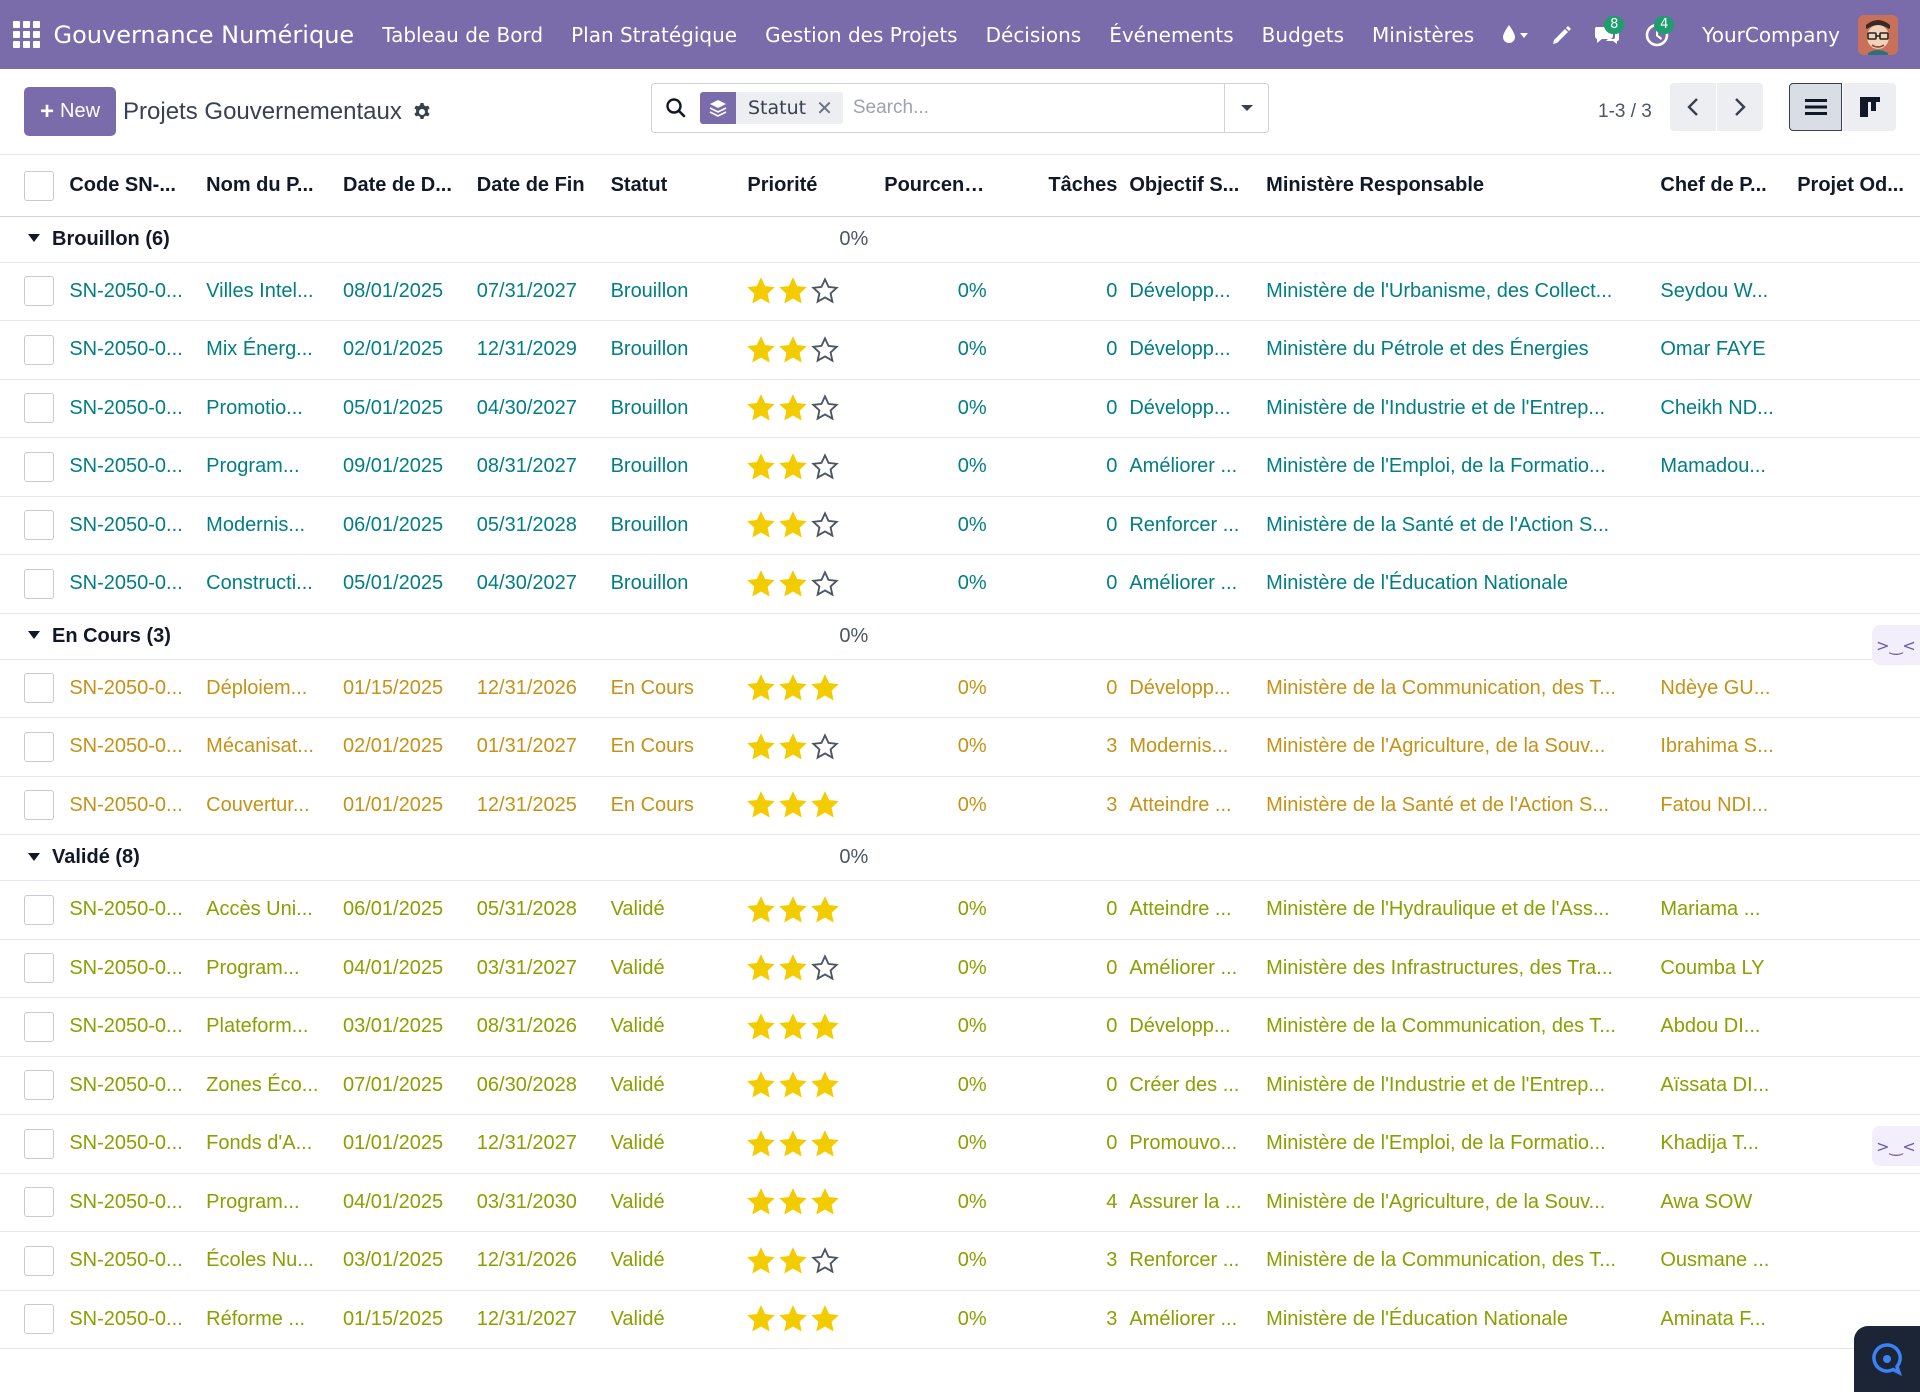  Describe the element at coordinates (538, 584) in the screenshot. I see `cell-end-date: 04/30/2027` at that location.